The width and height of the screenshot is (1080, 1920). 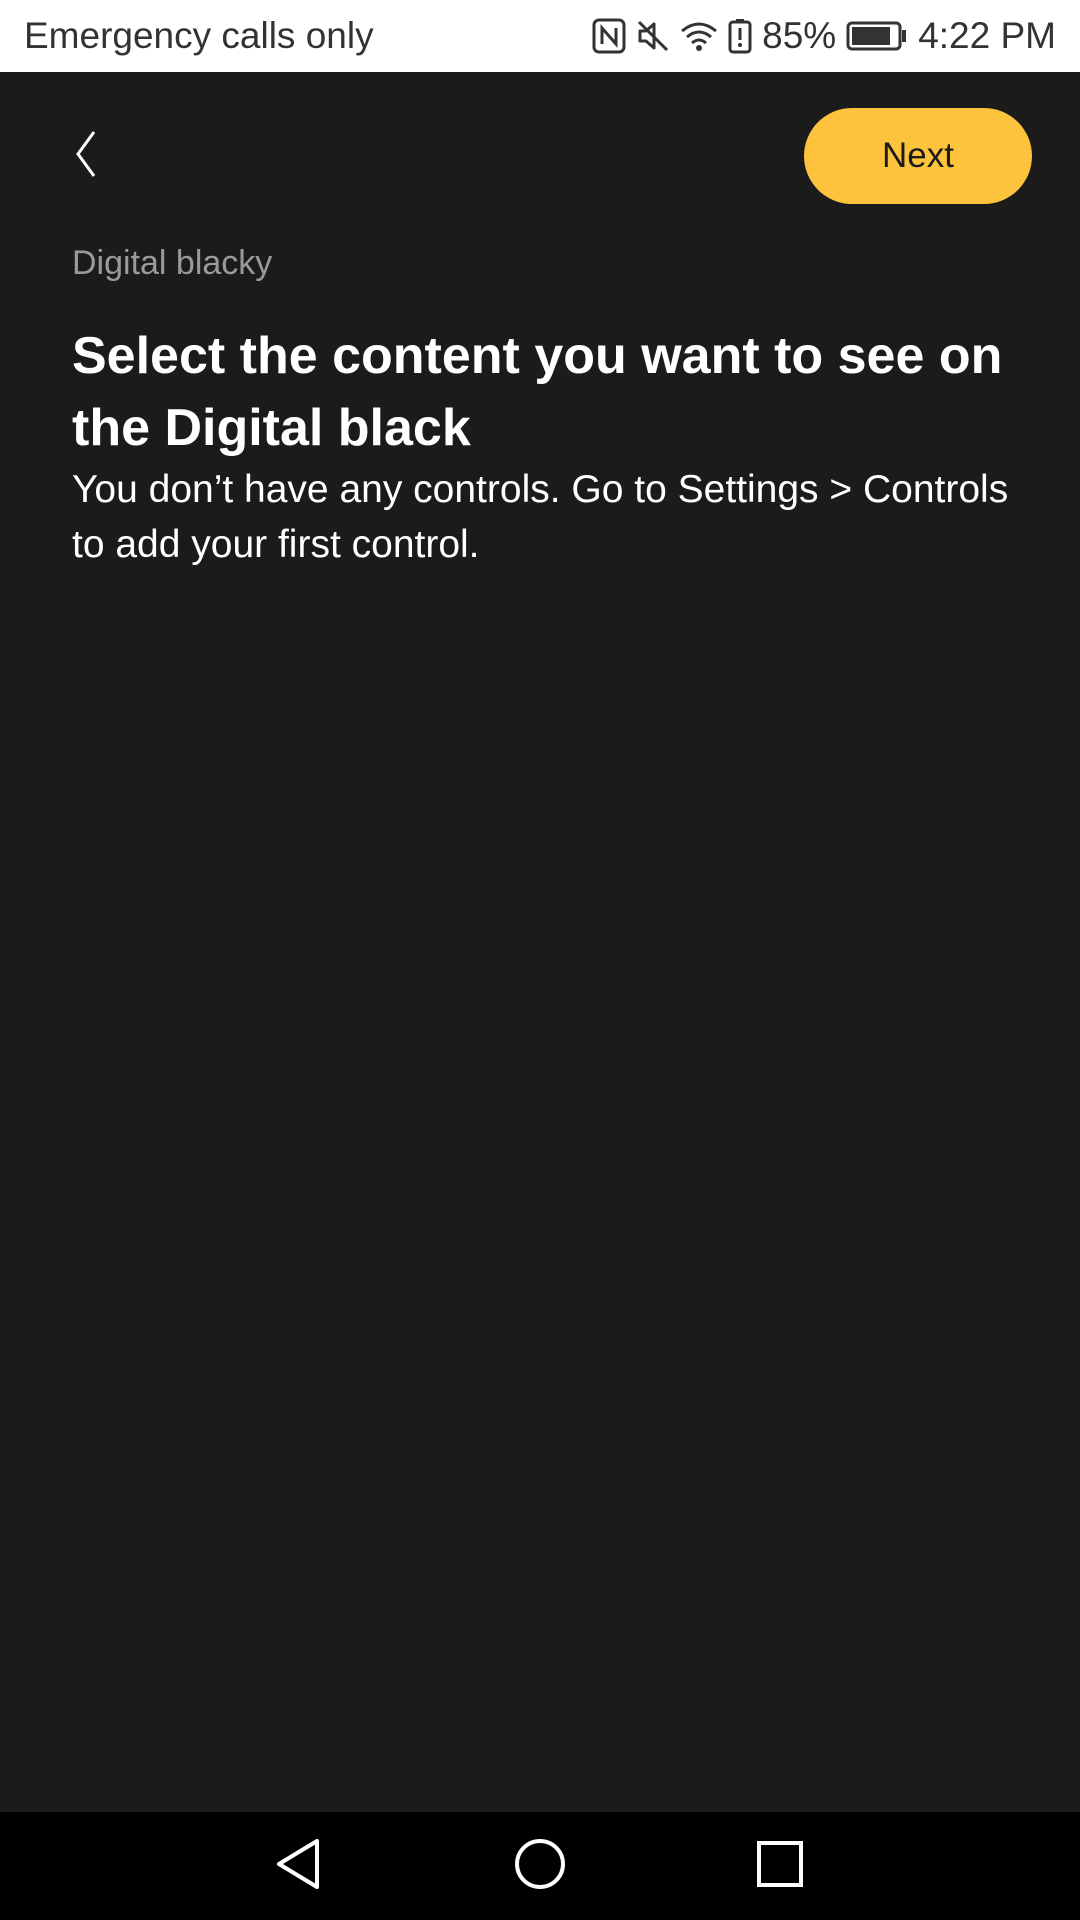 I want to click on next-button: Next, so click(x=918, y=156).